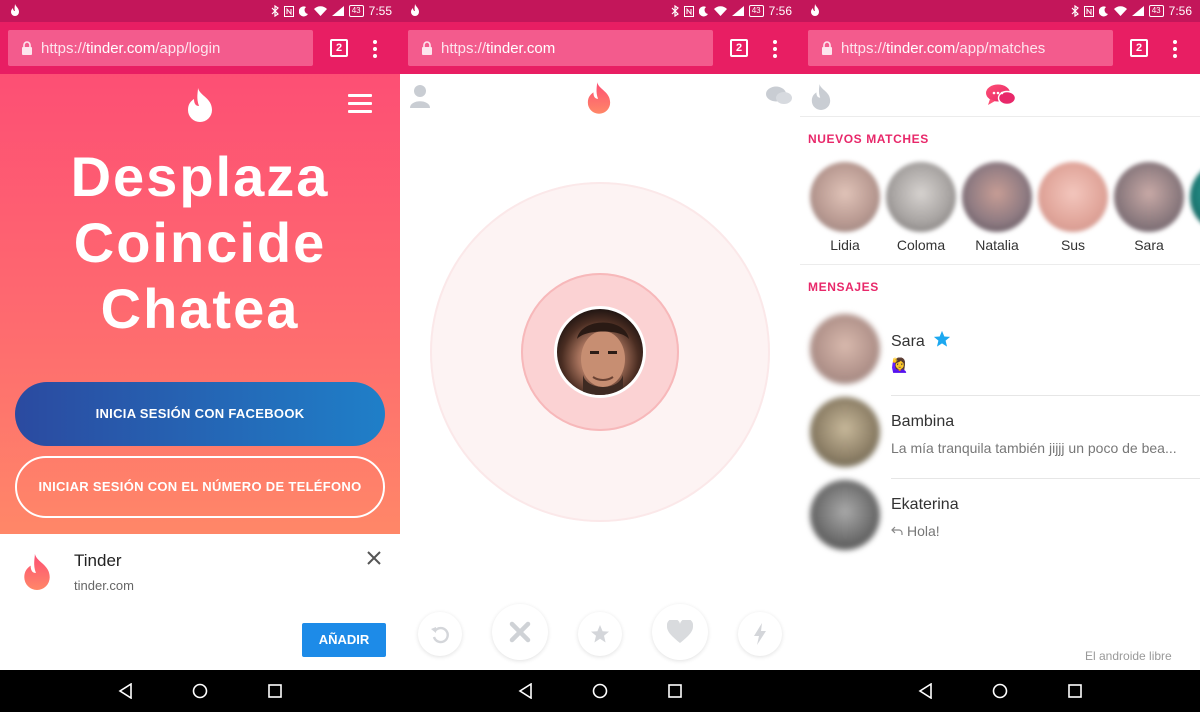  Describe the element at coordinates (1194, 245) in the screenshot. I see `match-name: C` at that location.